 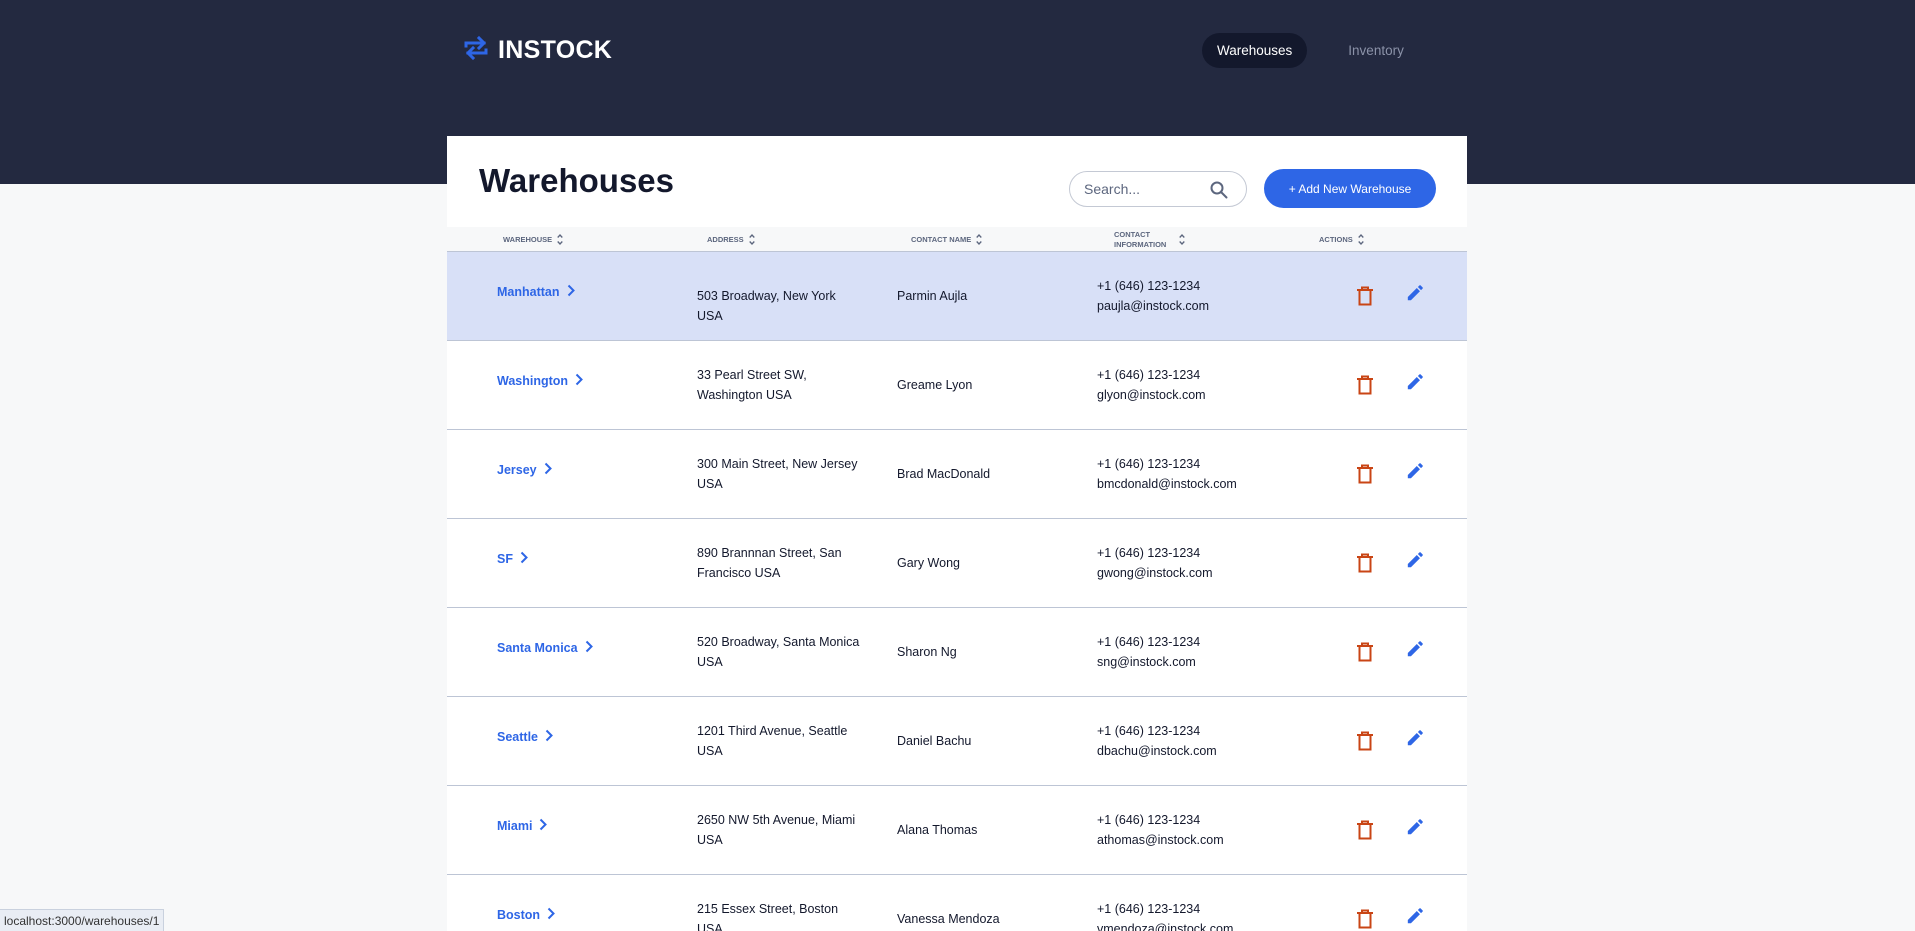 I want to click on swap-arrows-icon, so click(x=476, y=50).